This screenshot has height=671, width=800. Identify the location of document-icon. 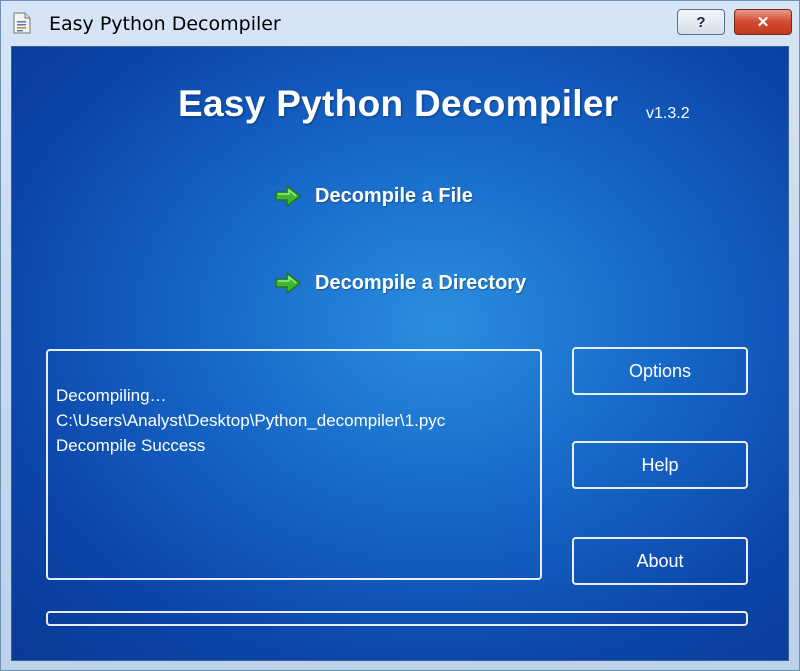
(22, 23).